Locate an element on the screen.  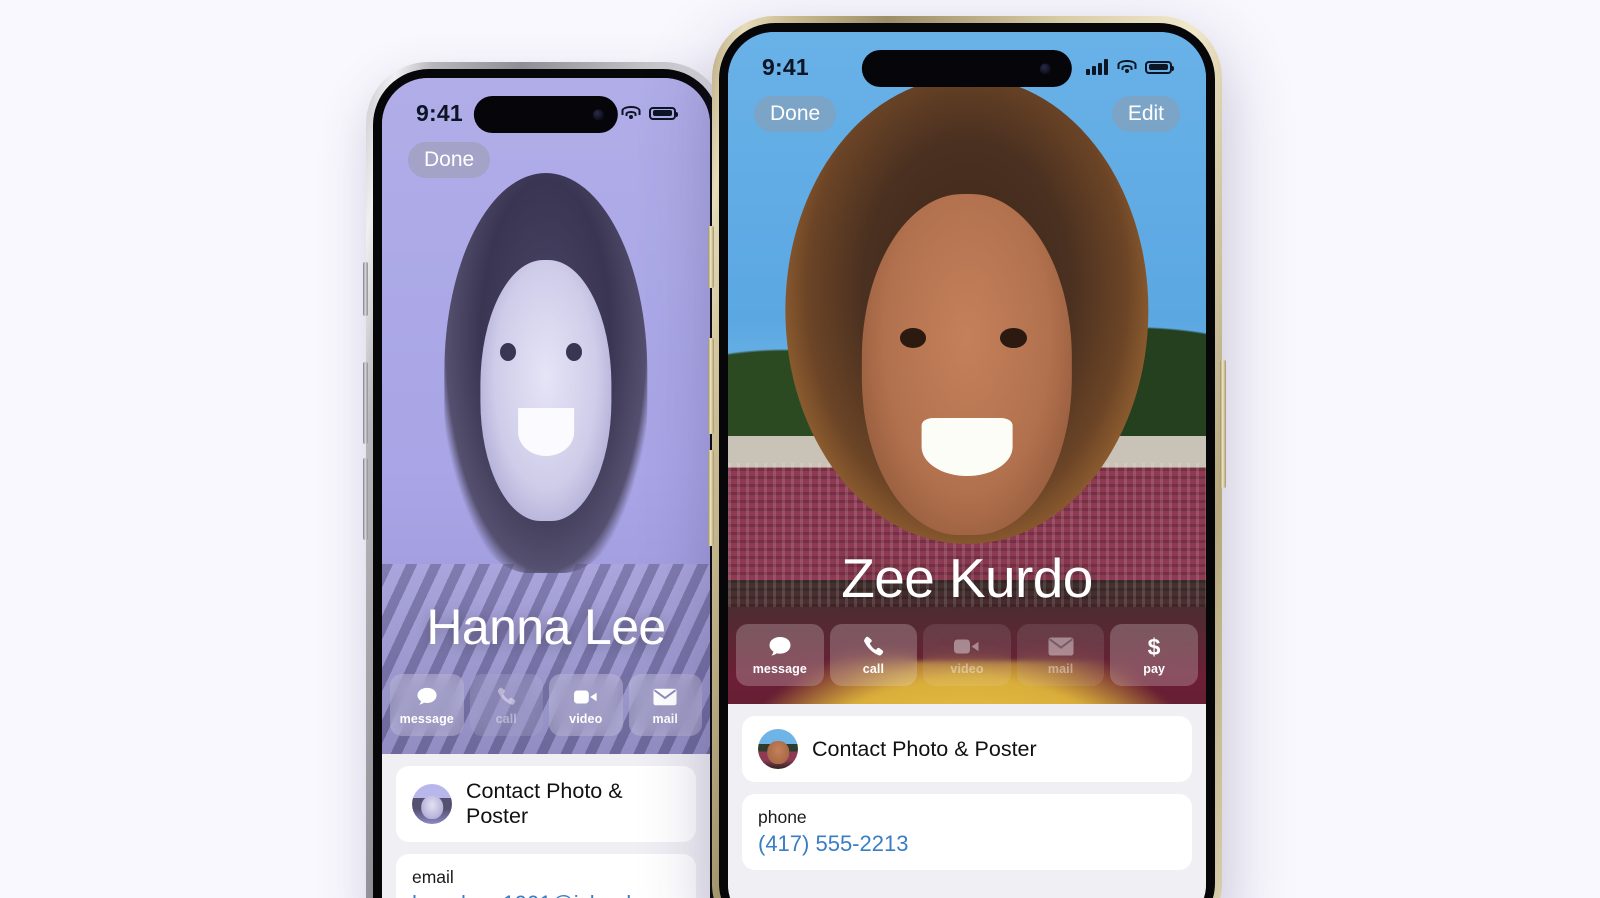
action-call-back: call is located at coordinates (506, 705).